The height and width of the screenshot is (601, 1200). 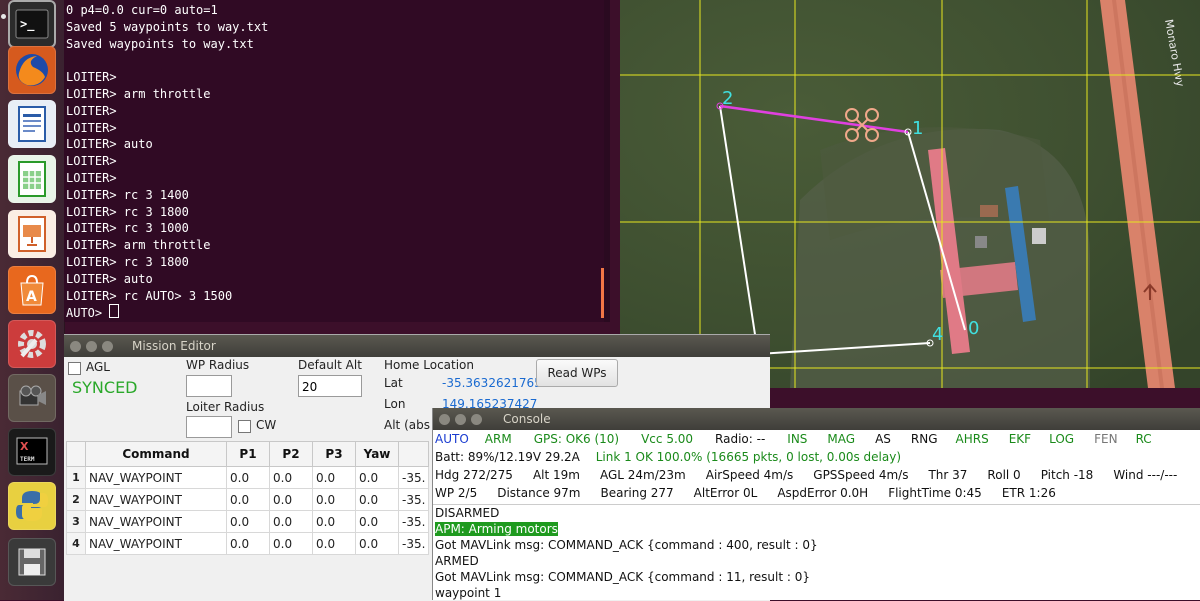 I want to click on terminal-line: LOITER> rc 3 1400, so click(x=127, y=194).